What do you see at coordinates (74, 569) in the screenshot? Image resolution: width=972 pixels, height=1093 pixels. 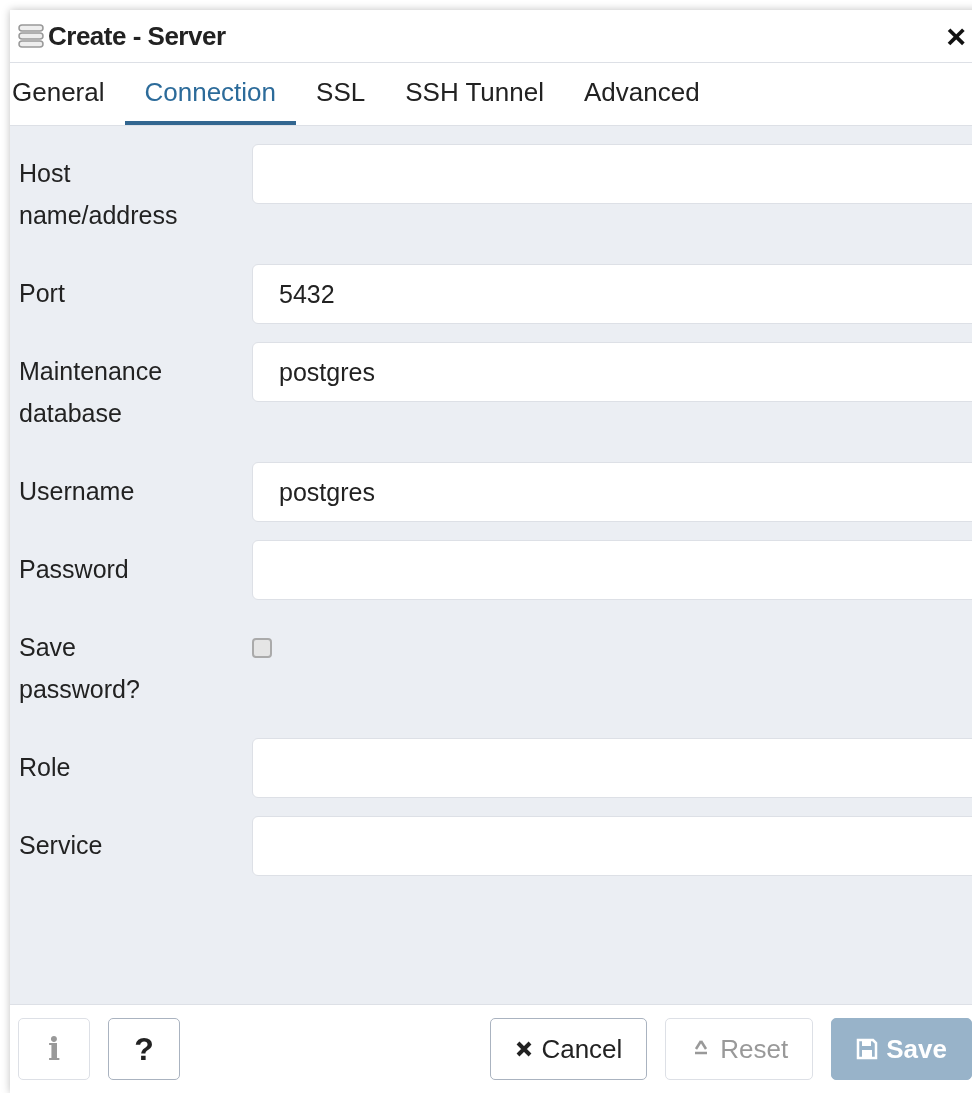 I see `field-label: Password` at bounding box center [74, 569].